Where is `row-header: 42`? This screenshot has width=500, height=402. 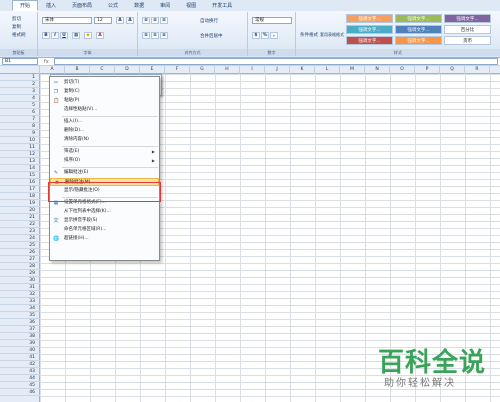 row-header: 42 is located at coordinates (20, 364).